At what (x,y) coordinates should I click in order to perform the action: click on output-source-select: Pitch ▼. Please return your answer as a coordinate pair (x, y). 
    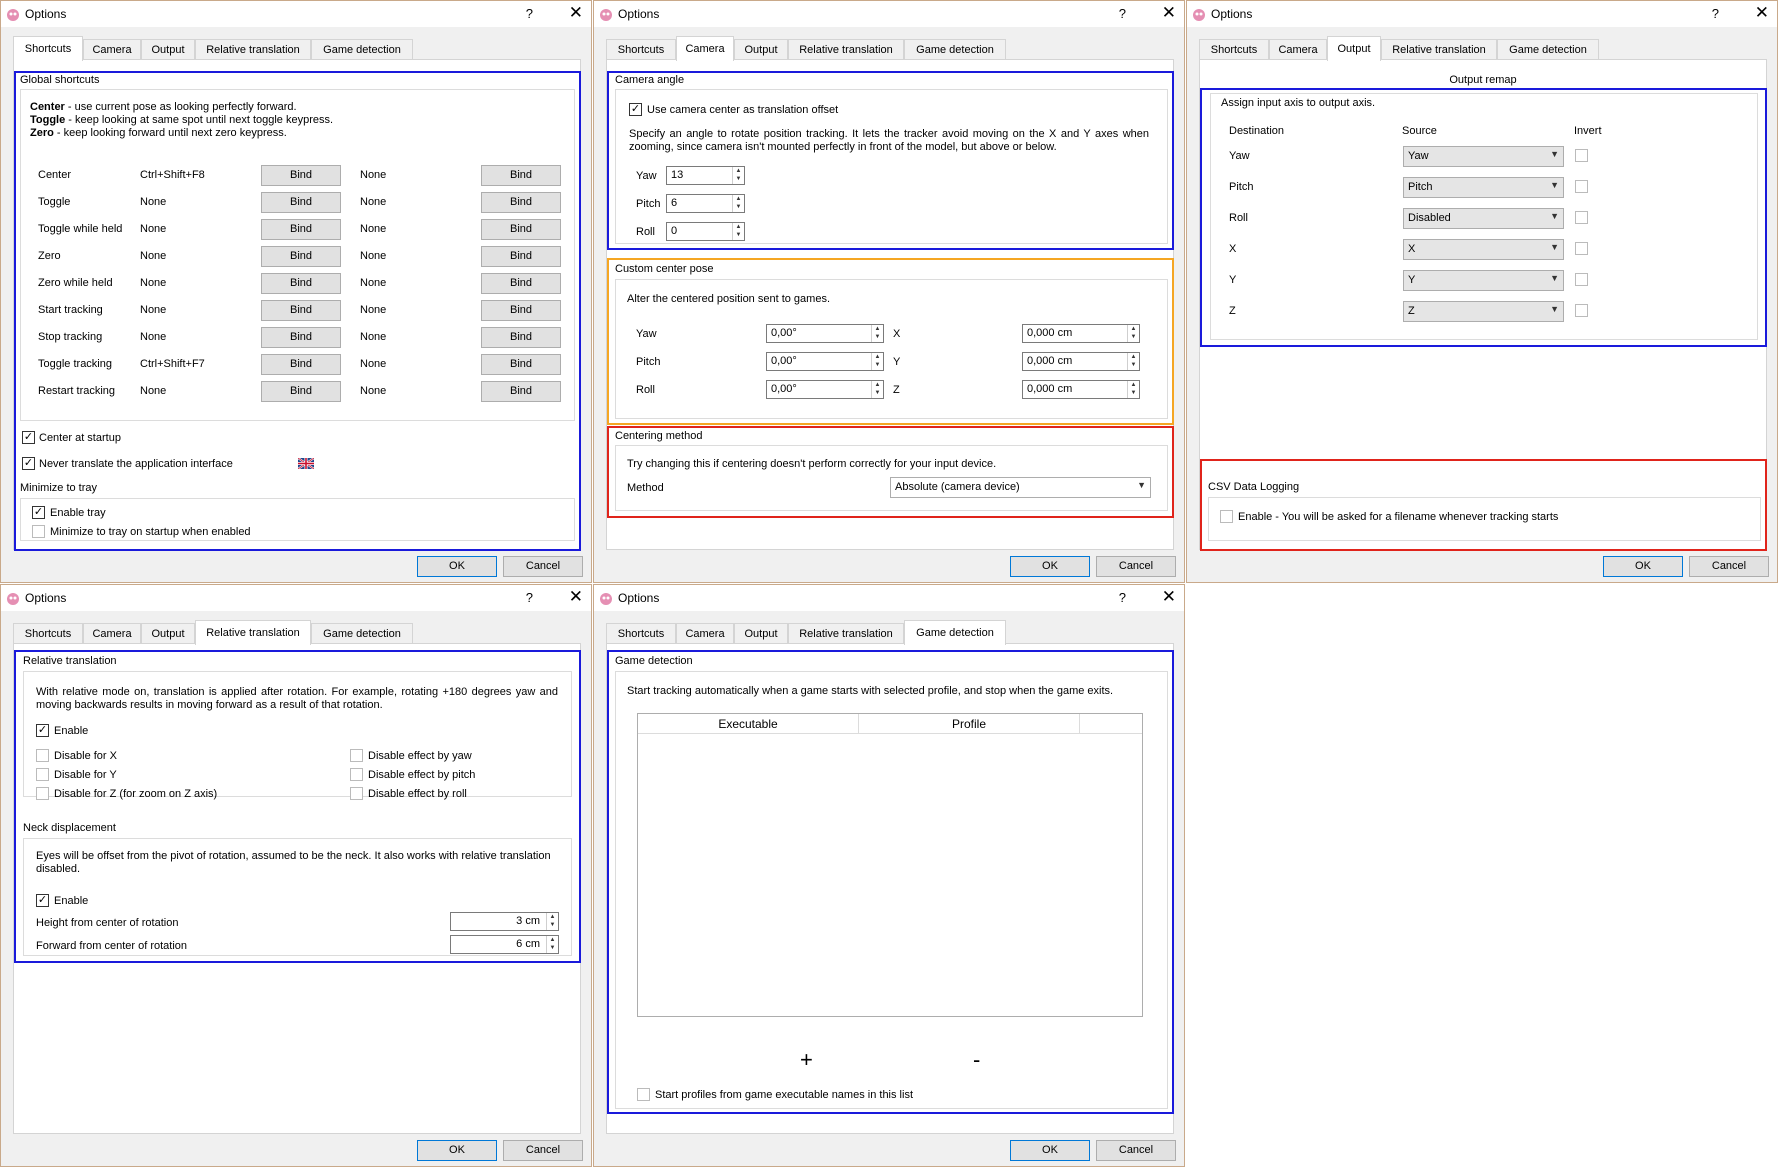
    Looking at the image, I should click on (1483, 187).